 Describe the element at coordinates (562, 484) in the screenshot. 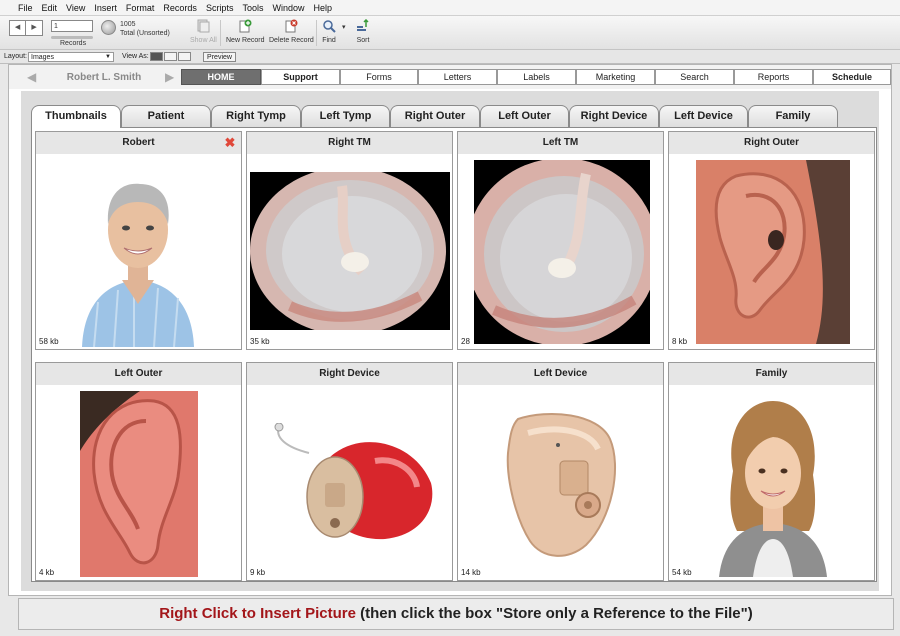

I see `left-device-image` at that location.